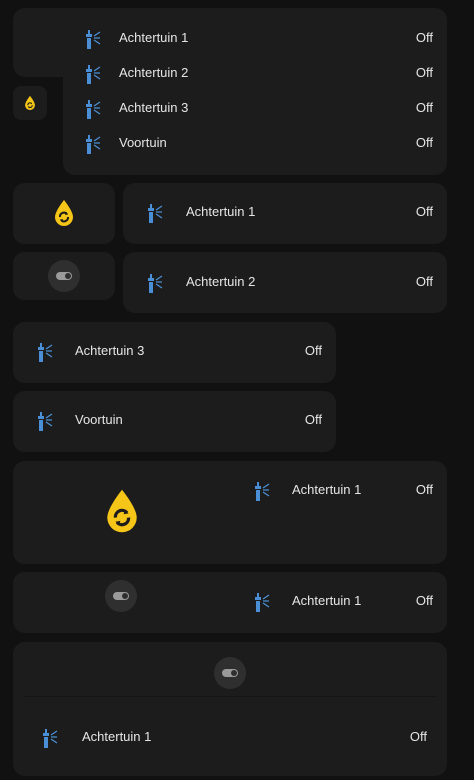  I want to click on entity-card: Achtertuin 1 Off, so click(285, 213).